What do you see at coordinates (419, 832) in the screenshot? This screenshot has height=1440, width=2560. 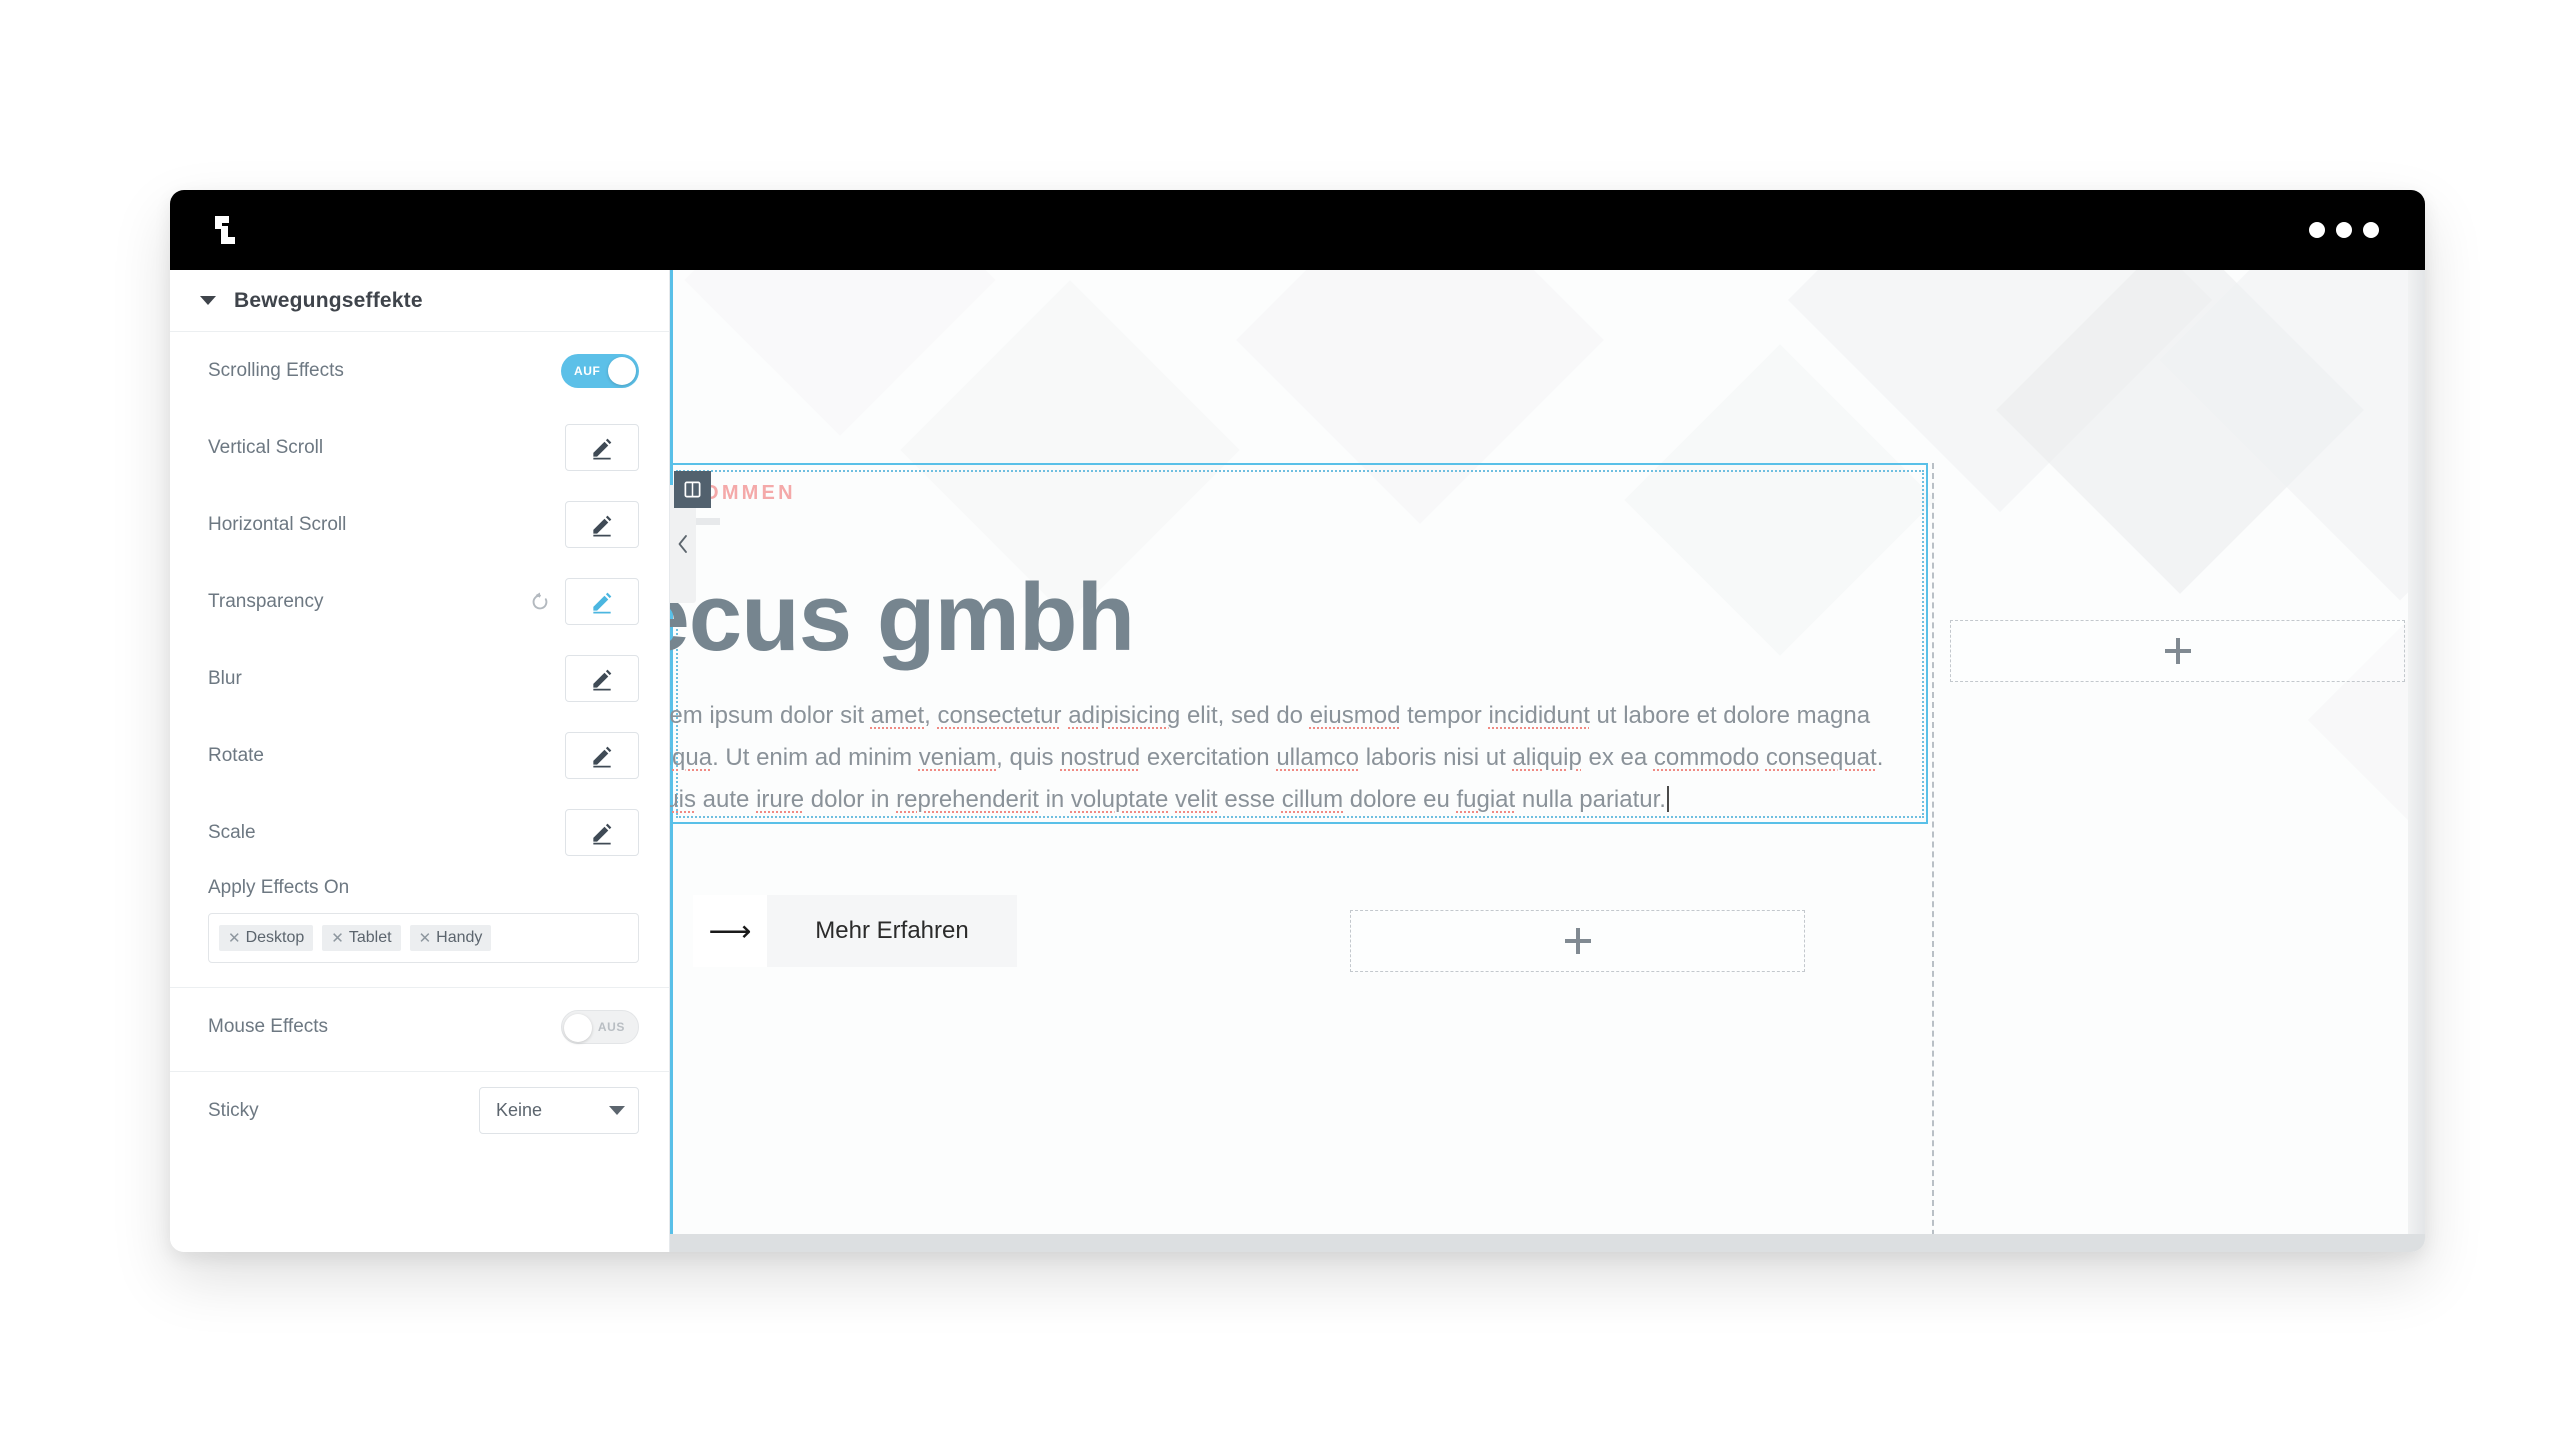 I see `row-scale: Scale` at bounding box center [419, 832].